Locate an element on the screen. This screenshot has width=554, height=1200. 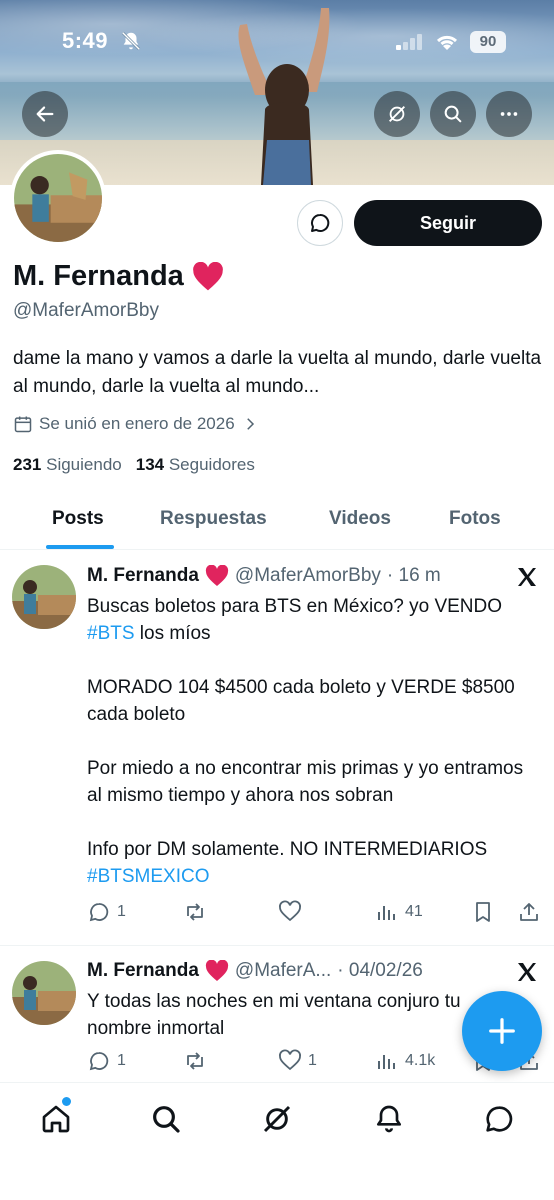
view-count: 41 is located at coordinates (414, 911).